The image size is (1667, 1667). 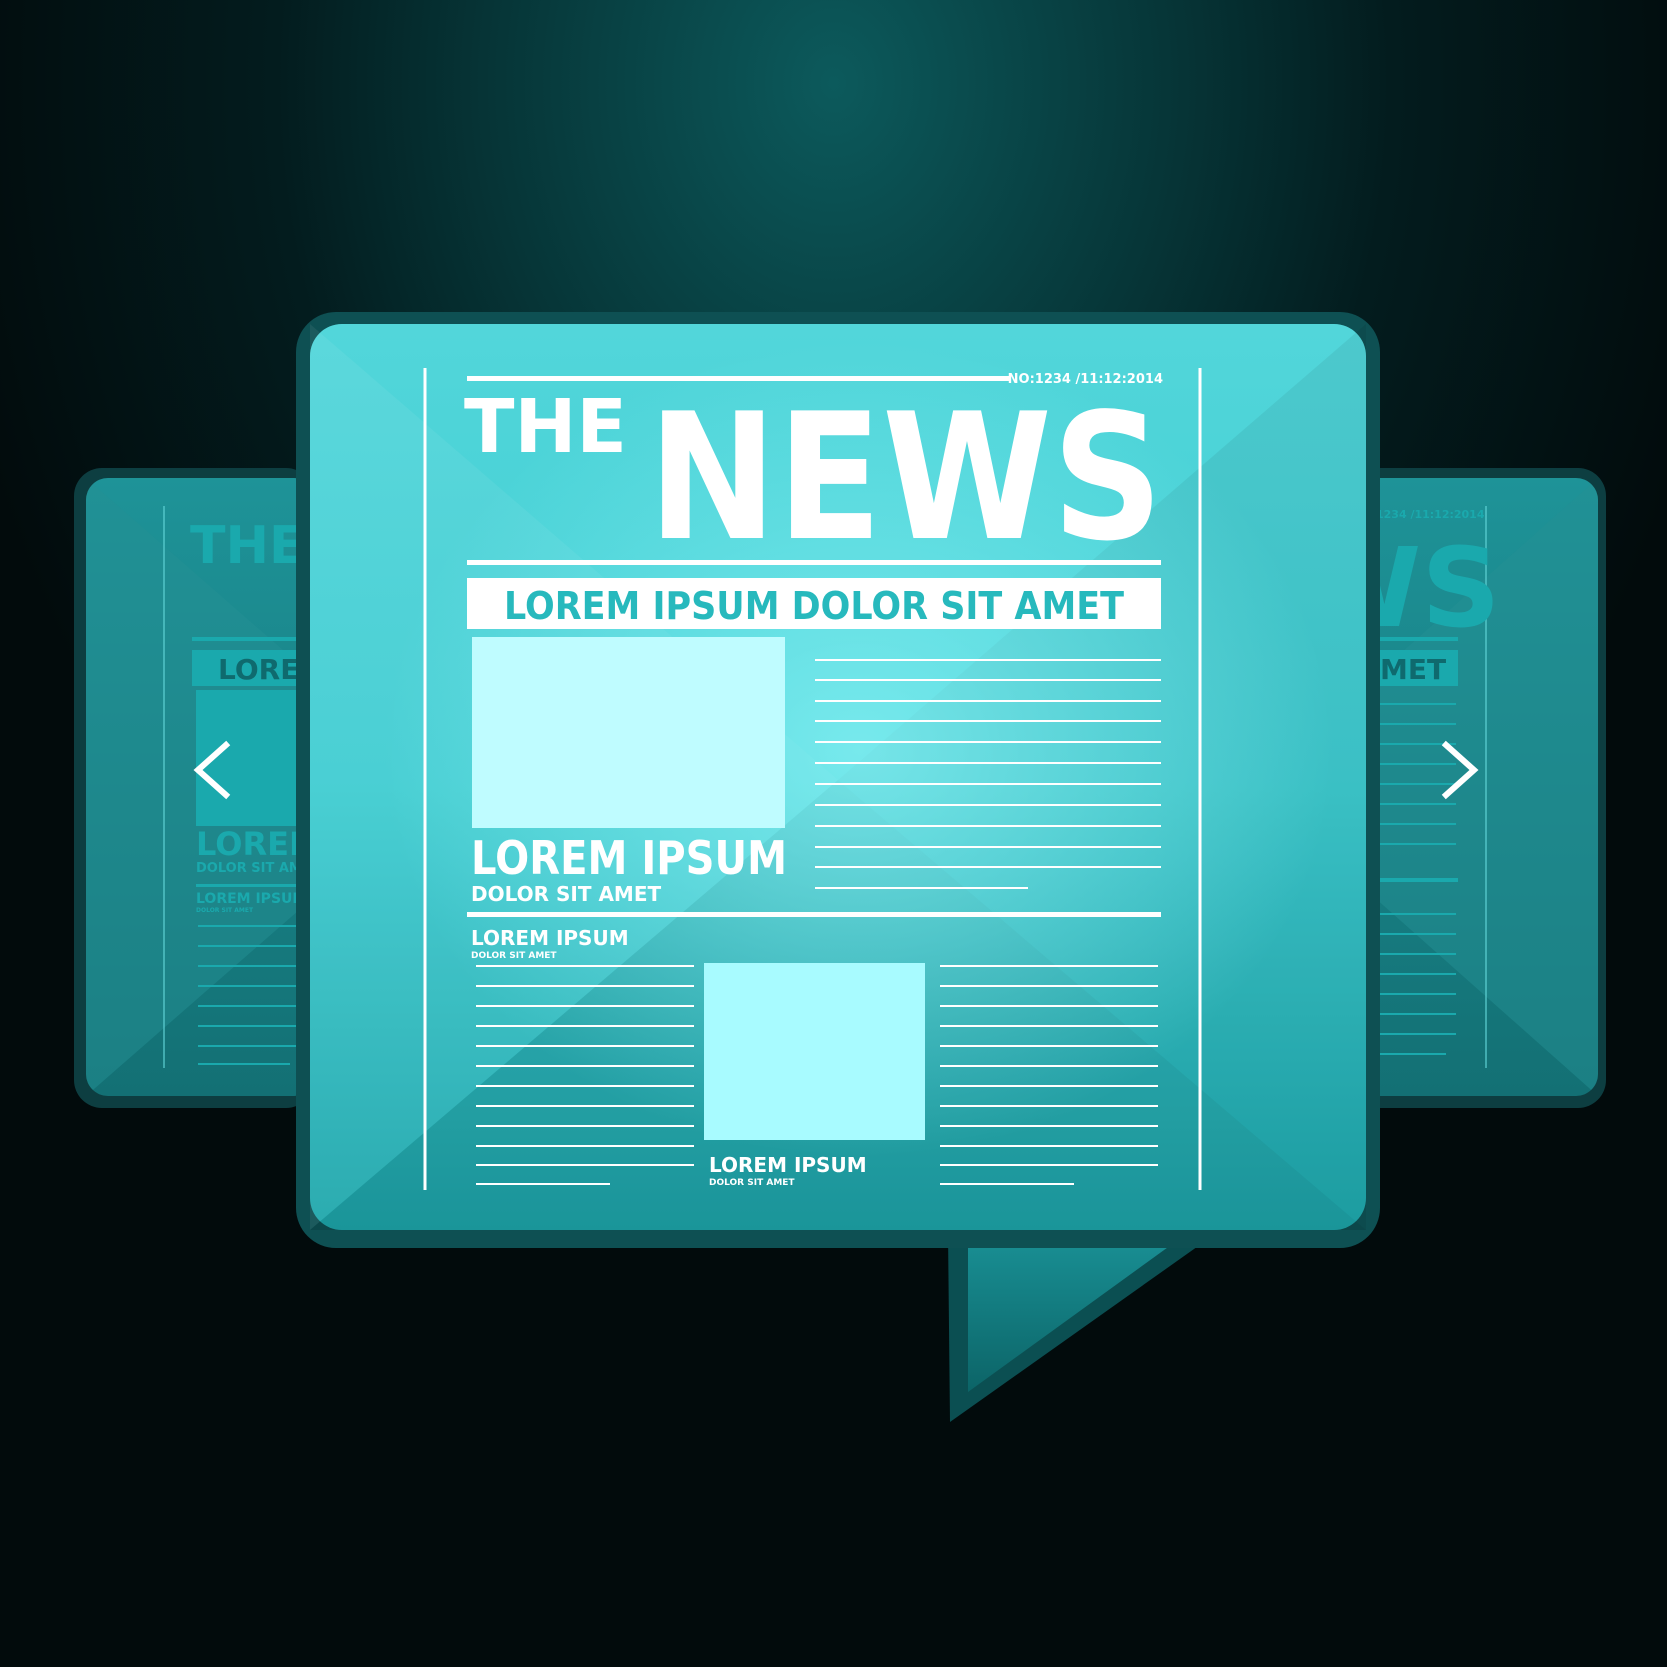 I want to click on back-left-small-subtitle: DOLOR SIT AMET, so click(x=225, y=910).